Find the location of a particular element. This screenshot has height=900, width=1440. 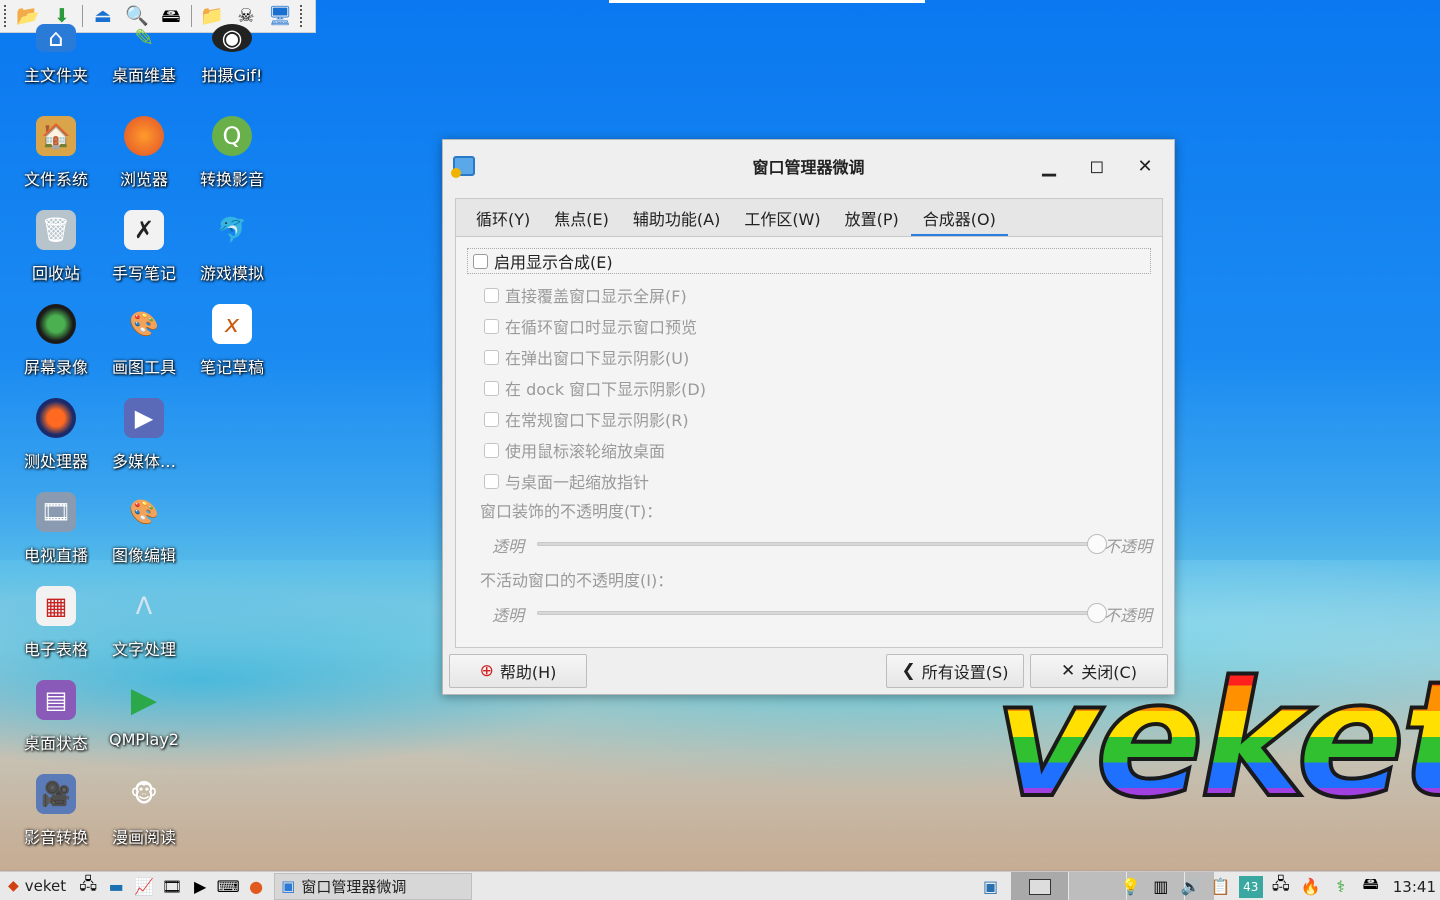

option-label: 使用鼠标滚轮缩放桌面 is located at coordinates (585, 451).